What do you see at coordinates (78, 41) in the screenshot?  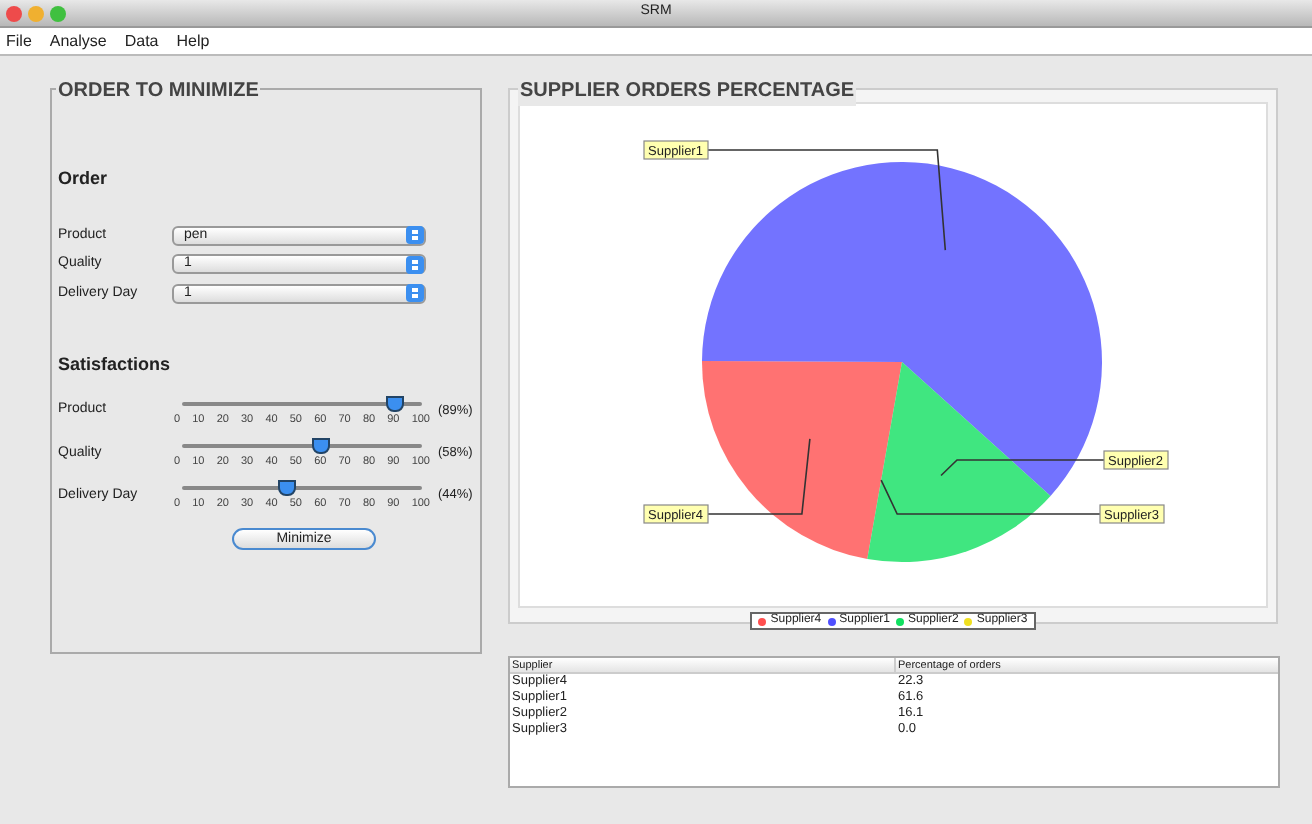 I see `menu-item: Analyse` at bounding box center [78, 41].